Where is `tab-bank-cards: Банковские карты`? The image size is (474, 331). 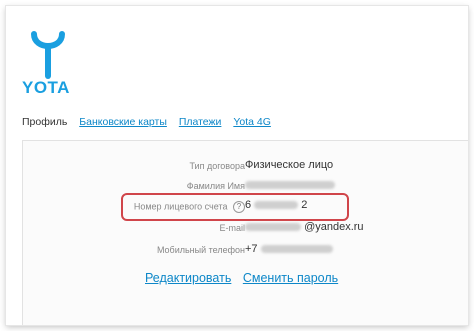 tab-bank-cards: Банковские карты is located at coordinates (123, 122).